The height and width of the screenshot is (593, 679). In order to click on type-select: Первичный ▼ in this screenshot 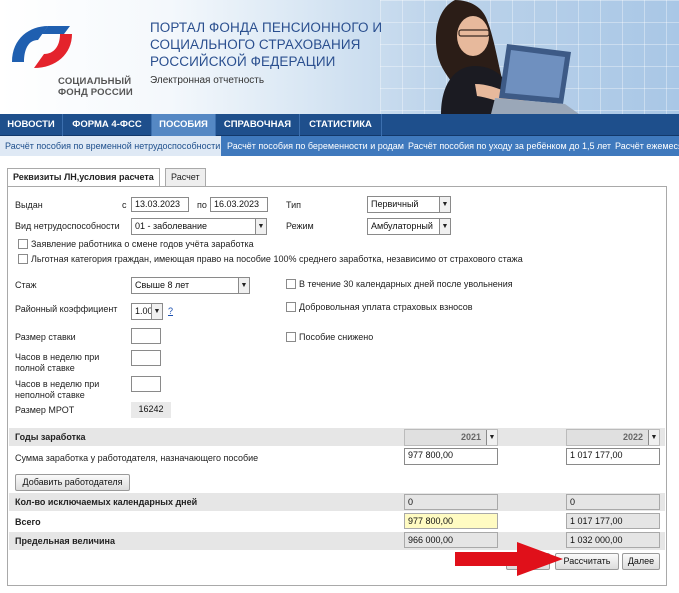, I will do `click(409, 204)`.